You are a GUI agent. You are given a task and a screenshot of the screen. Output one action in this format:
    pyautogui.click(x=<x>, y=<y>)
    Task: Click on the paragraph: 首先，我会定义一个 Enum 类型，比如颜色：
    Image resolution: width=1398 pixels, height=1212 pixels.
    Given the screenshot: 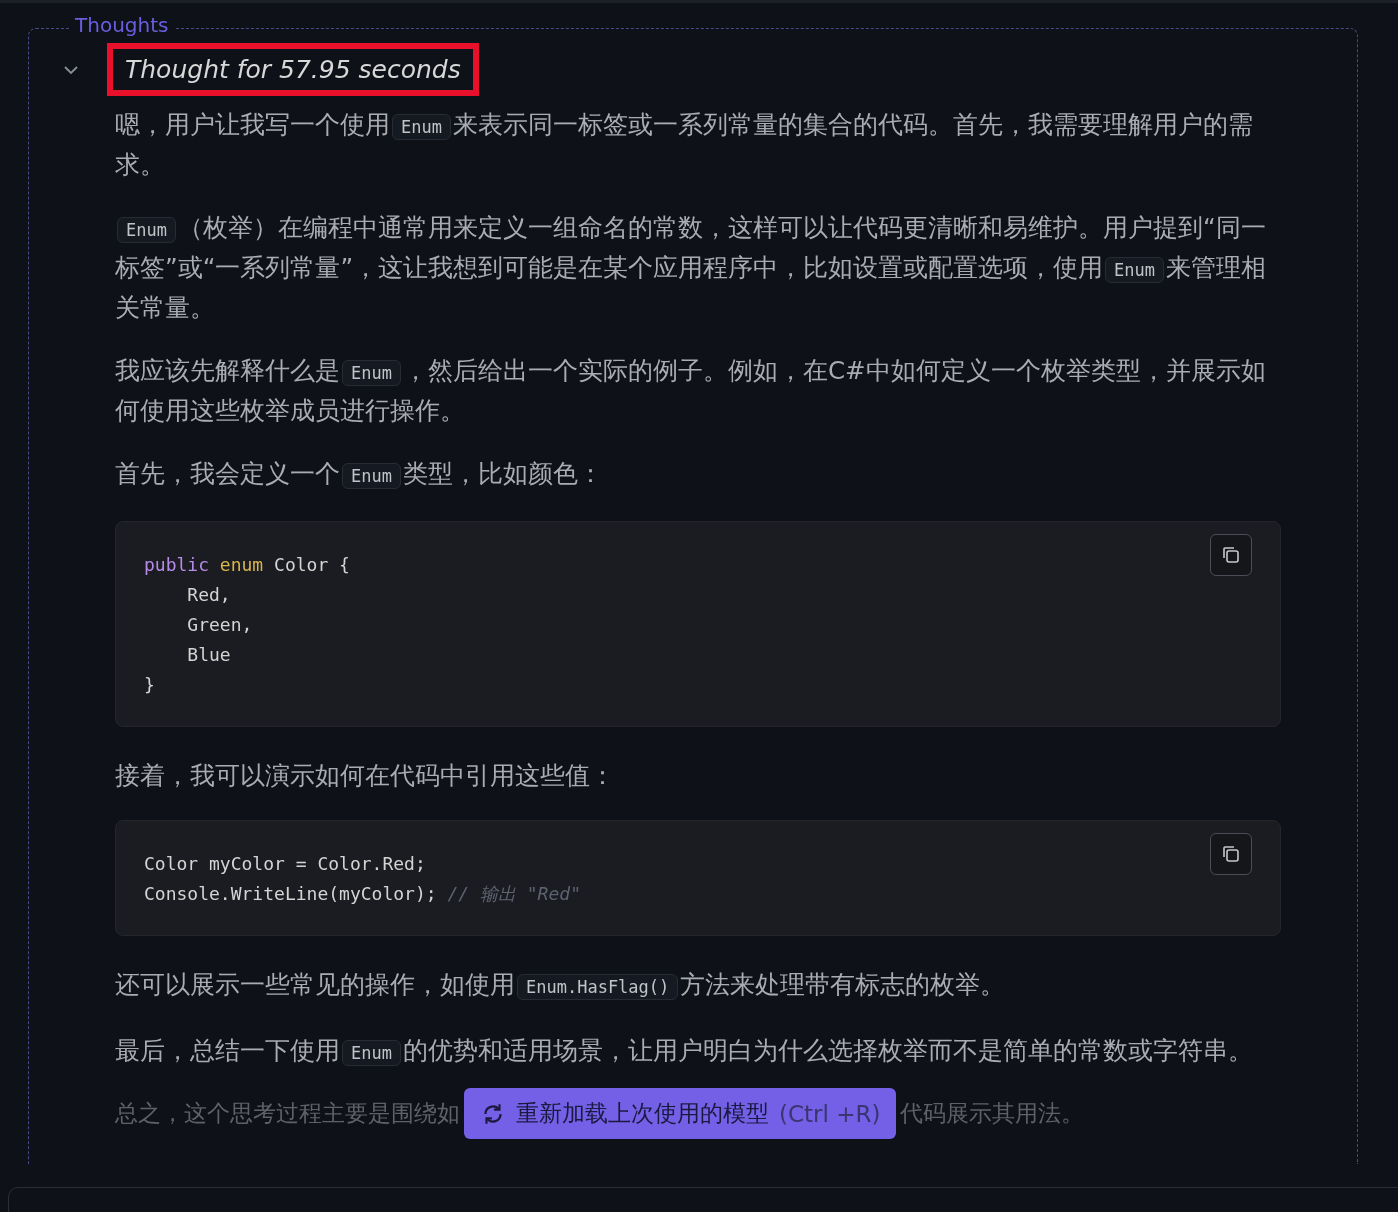 What is the action you would take?
    pyautogui.click(x=359, y=474)
    